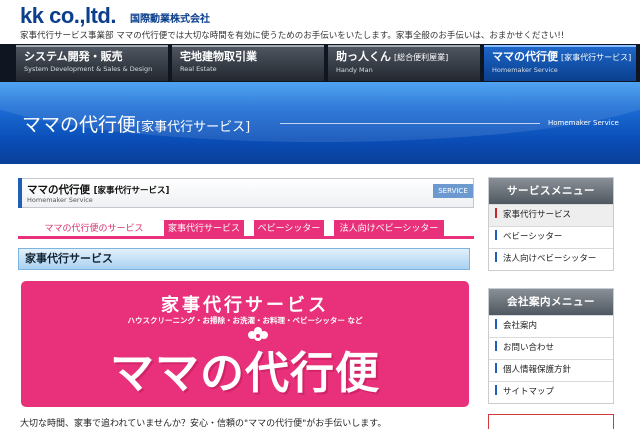 This screenshot has height=429, width=640. Describe the element at coordinates (204, 229) in the screenshot. I see `tab-housekeeping: 家事代行サービス` at that location.